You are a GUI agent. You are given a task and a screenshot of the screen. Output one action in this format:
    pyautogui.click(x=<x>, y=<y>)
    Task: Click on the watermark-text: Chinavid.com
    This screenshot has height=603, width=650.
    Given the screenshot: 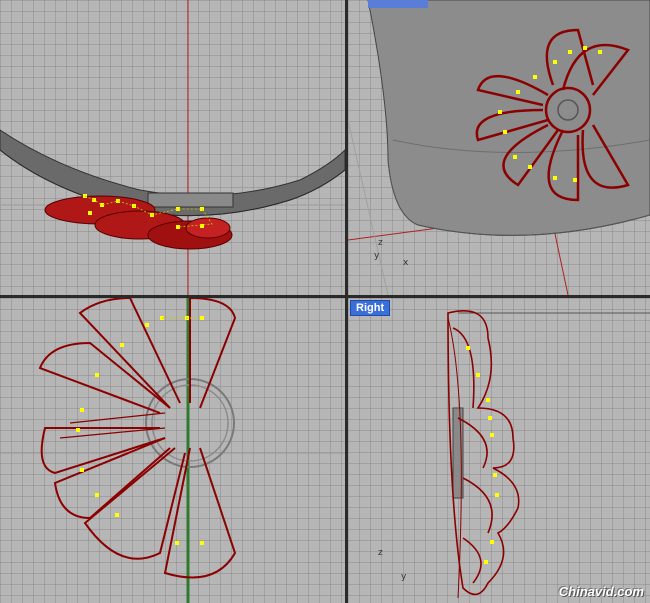 What is the action you would take?
    pyautogui.click(x=601, y=591)
    